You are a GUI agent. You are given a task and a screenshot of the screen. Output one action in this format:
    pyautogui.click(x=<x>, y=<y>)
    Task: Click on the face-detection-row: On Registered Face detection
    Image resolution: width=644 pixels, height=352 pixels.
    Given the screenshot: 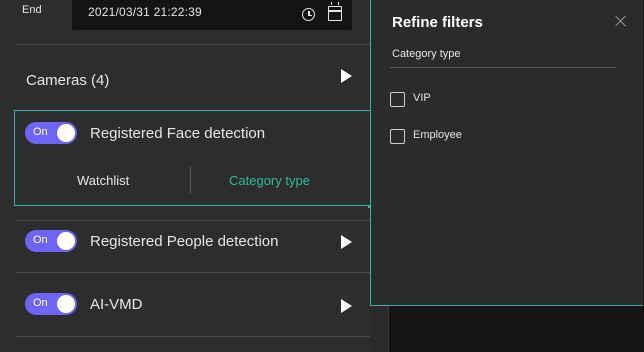 What is the action you would take?
    pyautogui.click(x=185, y=133)
    